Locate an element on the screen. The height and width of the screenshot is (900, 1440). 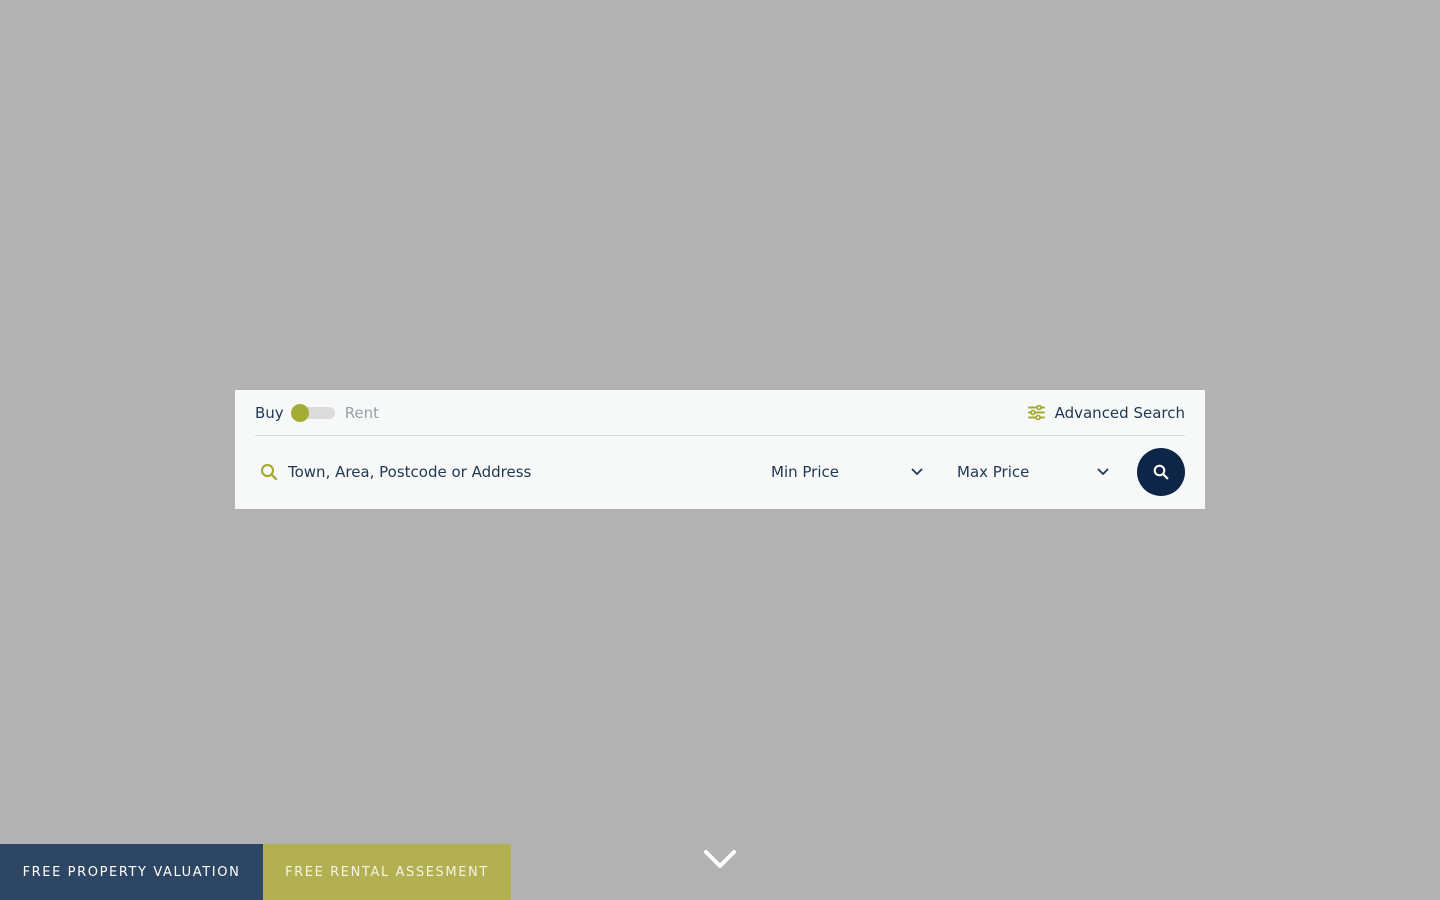
rent-label: Rent is located at coordinates (362, 413).